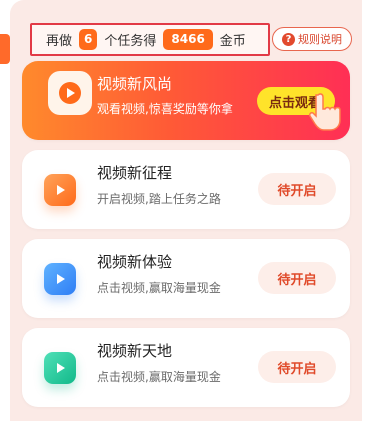 This screenshot has width=365, height=421. What do you see at coordinates (165, 109) in the screenshot?
I see `featured-task-subtitle: 观看视频,惊喜奖励等你拿` at bounding box center [165, 109].